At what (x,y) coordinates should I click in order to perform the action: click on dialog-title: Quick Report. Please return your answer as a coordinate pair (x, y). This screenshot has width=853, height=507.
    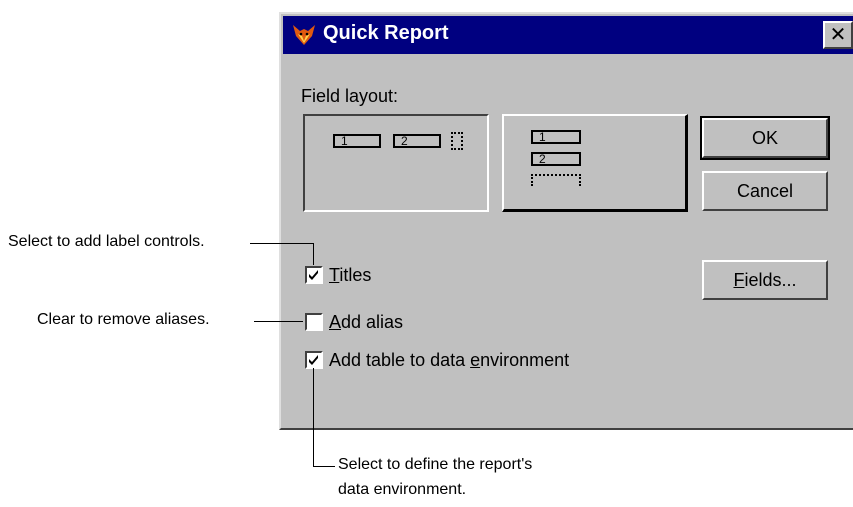
    Looking at the image, I should click on (386, 33).